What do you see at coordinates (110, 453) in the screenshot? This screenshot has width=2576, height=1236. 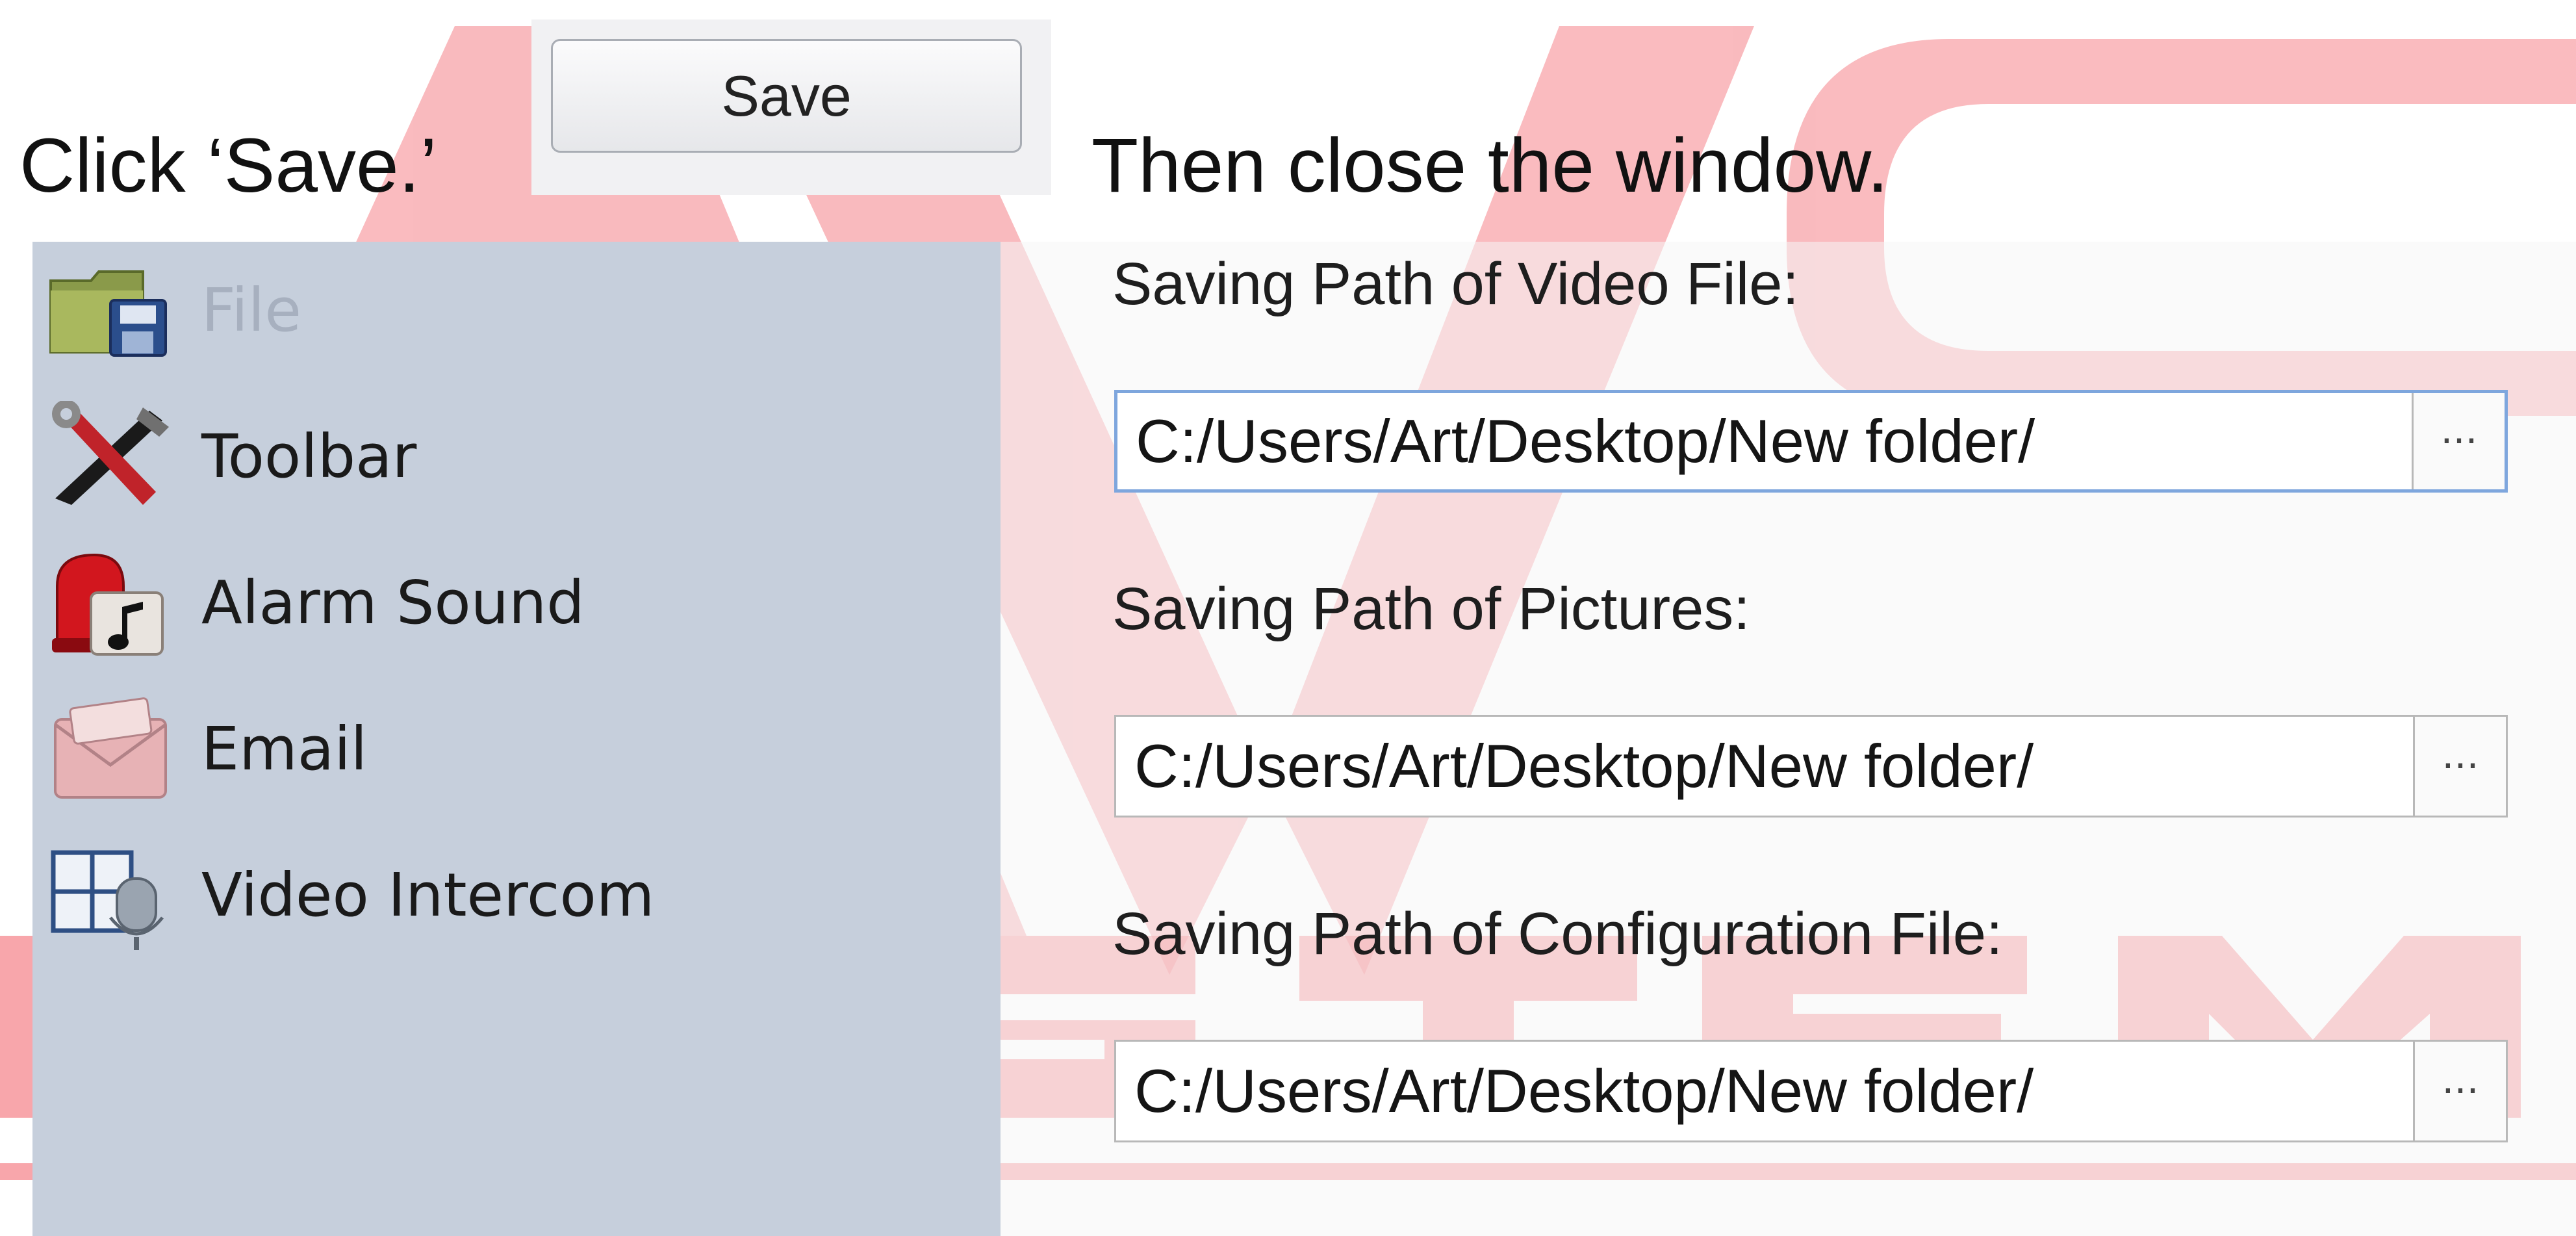 I see `tools-icon` at bounding box center [110, 453].